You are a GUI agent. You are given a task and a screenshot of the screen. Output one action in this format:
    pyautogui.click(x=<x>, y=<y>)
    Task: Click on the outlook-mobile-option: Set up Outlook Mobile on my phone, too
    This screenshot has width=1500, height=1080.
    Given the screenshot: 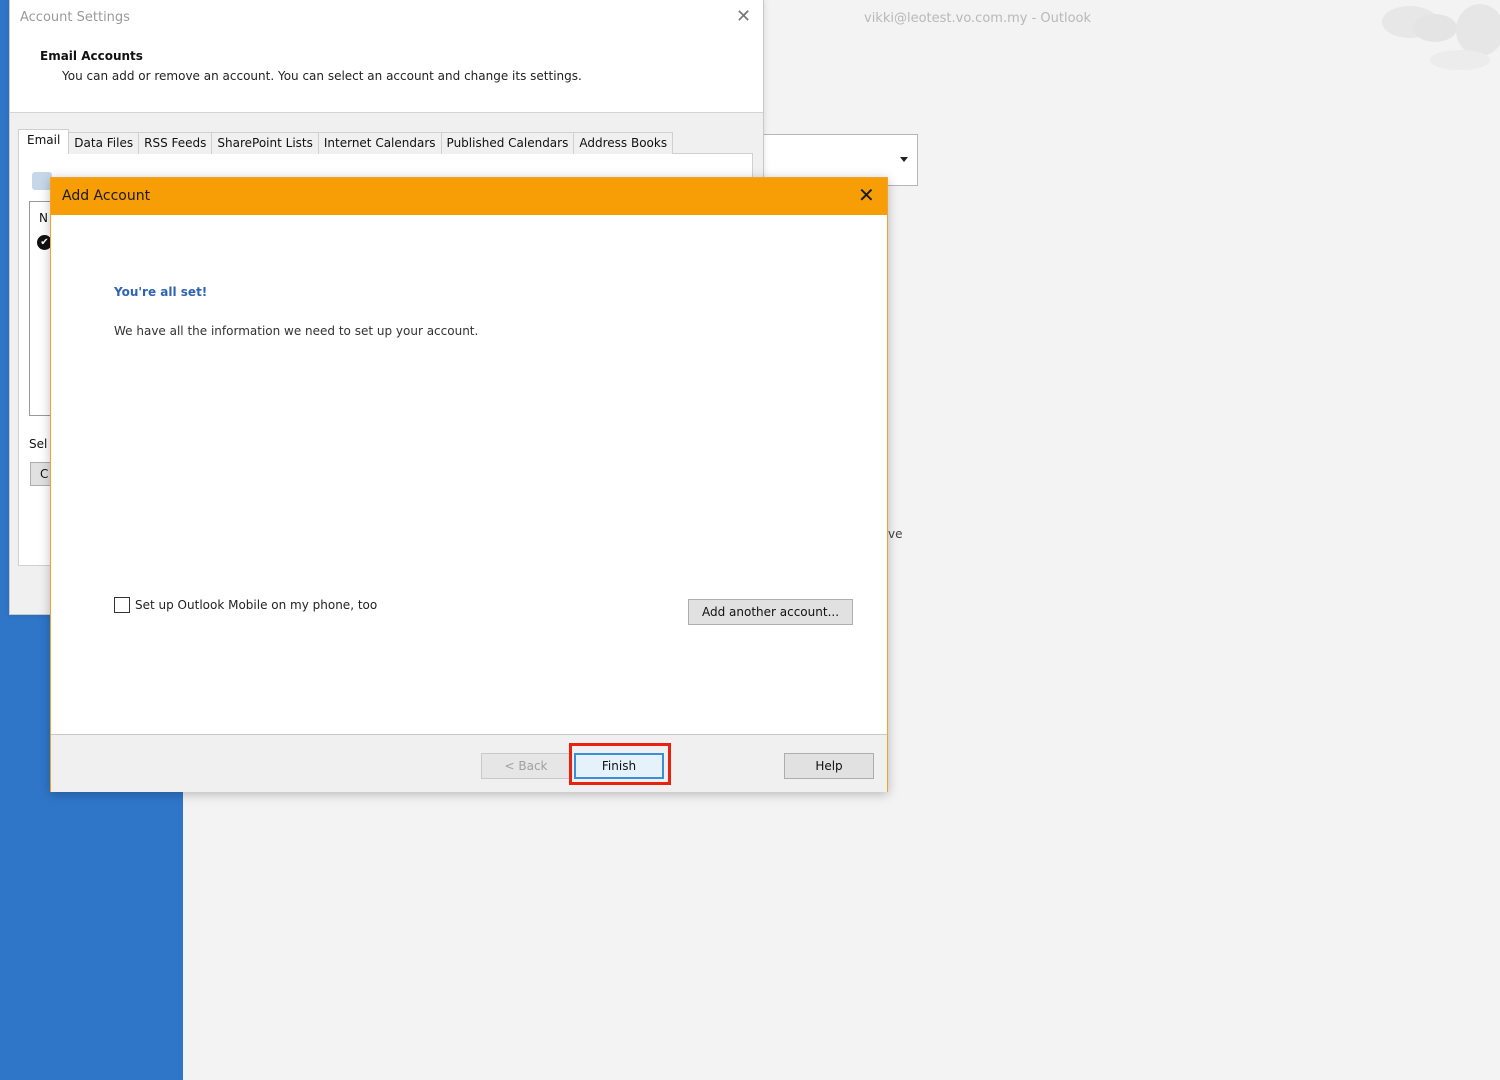 What is the action you would take?
    pyautogui.click(x=245, y=605)
    